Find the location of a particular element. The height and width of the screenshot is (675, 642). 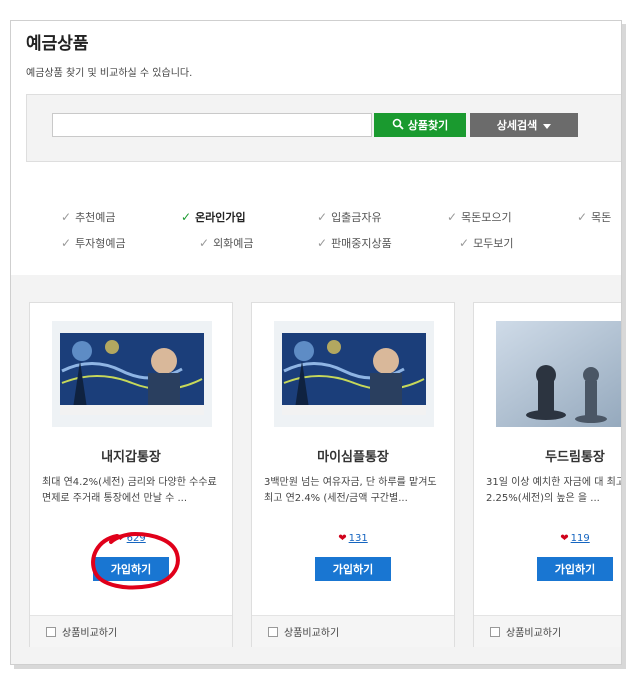

search-input is located at coordinates (212, 125).